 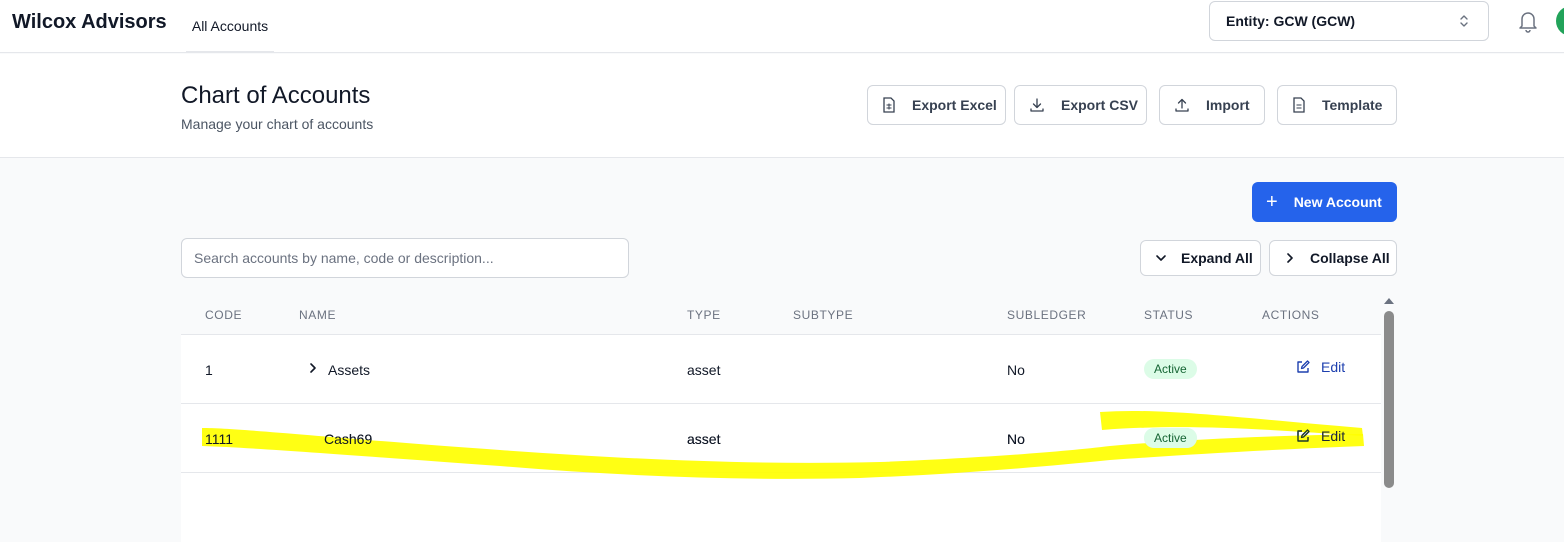 I want to click on entity-select-label: Entity: GCW (GCW), so click(x=1291, y=21).